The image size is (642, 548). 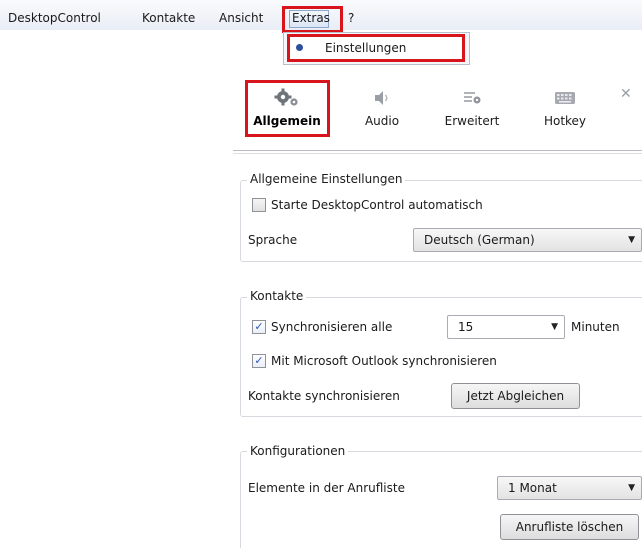 I want to click on tab-hotkey-label: Hotkey, so click(x=565, y=121).